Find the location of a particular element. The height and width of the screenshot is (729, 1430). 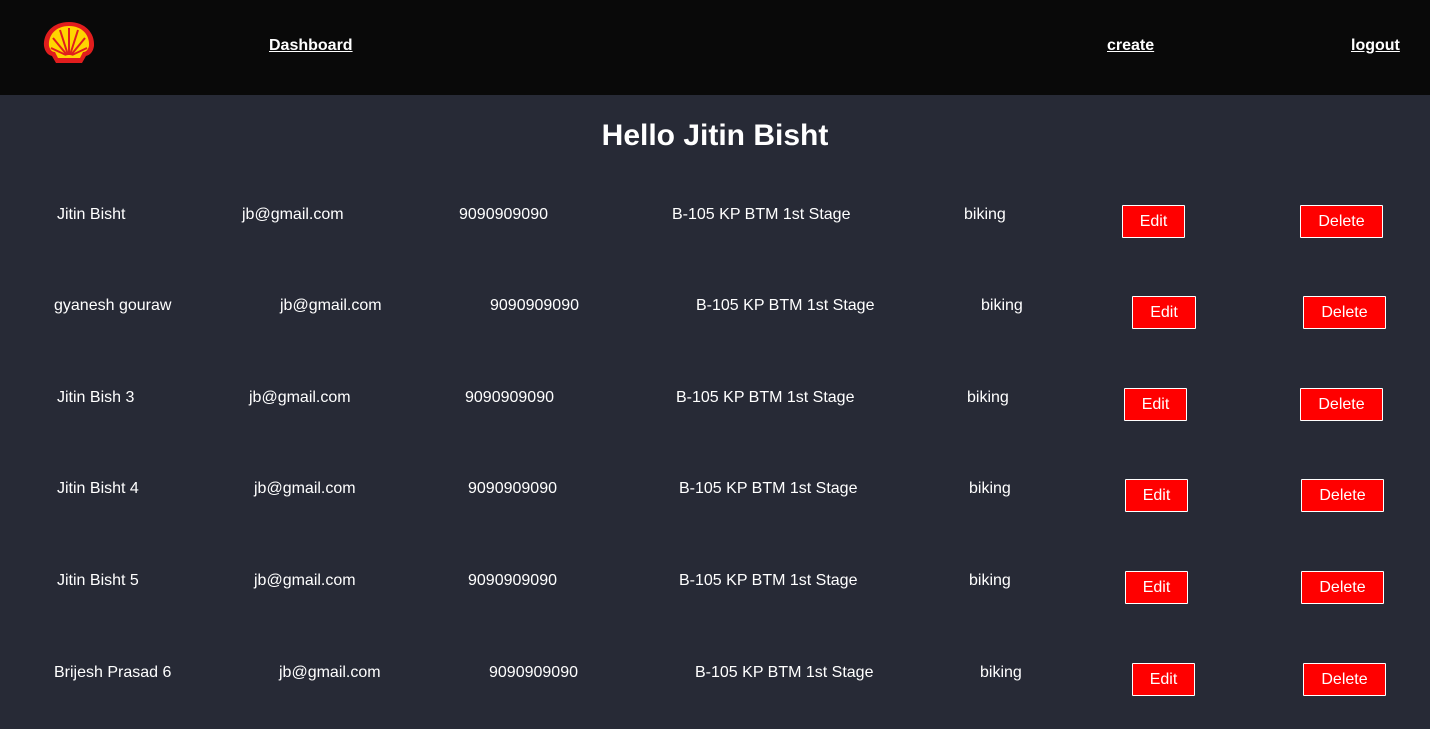

nav-create-link: create is located at coordinates (1130, 45).